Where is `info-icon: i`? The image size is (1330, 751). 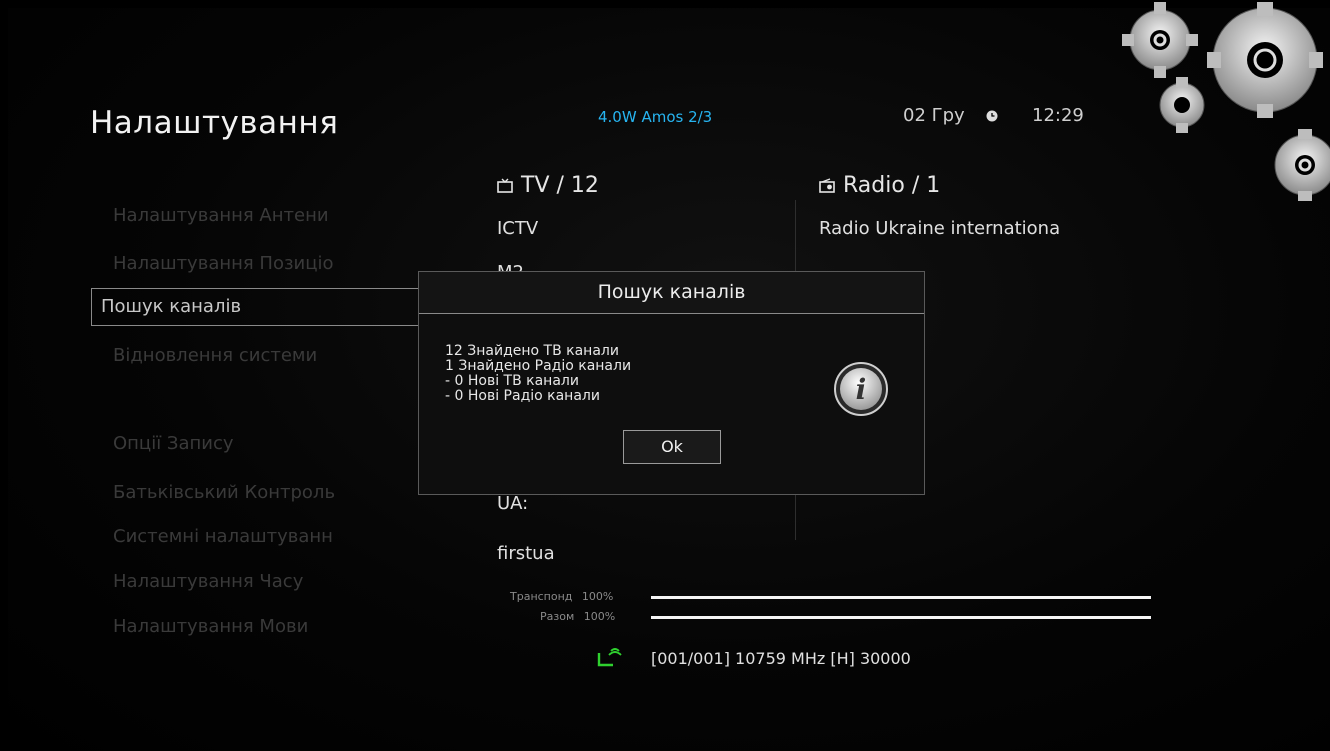
info-icon: i is located at coordinates (861, 389).